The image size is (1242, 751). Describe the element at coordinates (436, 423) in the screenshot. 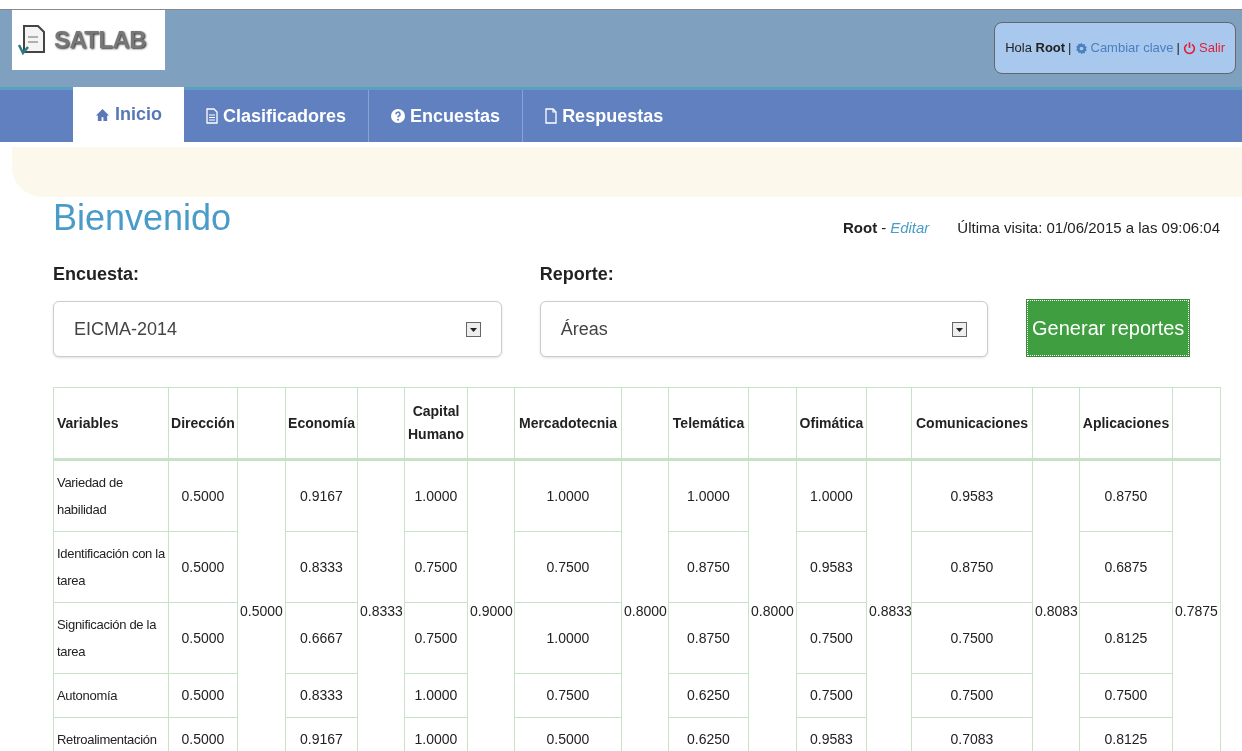

I see `column-header: Capital Humano` at that location.